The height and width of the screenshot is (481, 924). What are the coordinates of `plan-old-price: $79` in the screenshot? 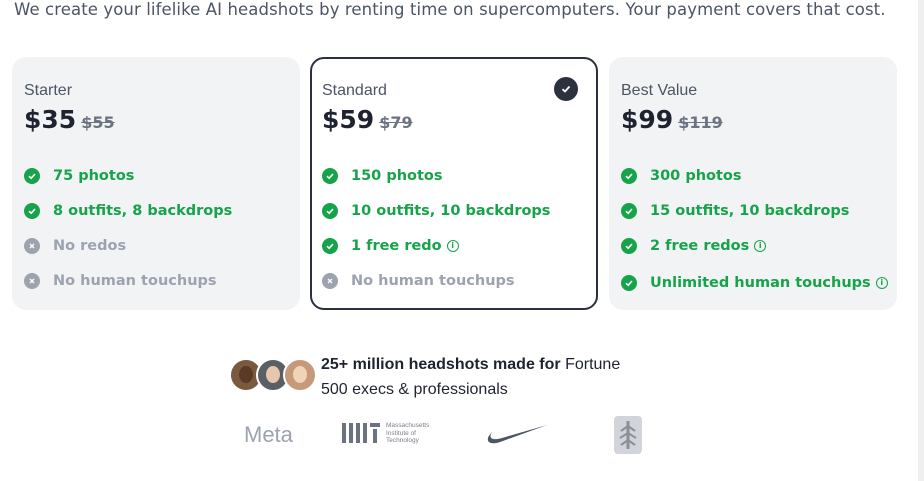 It's located at (396, 122).